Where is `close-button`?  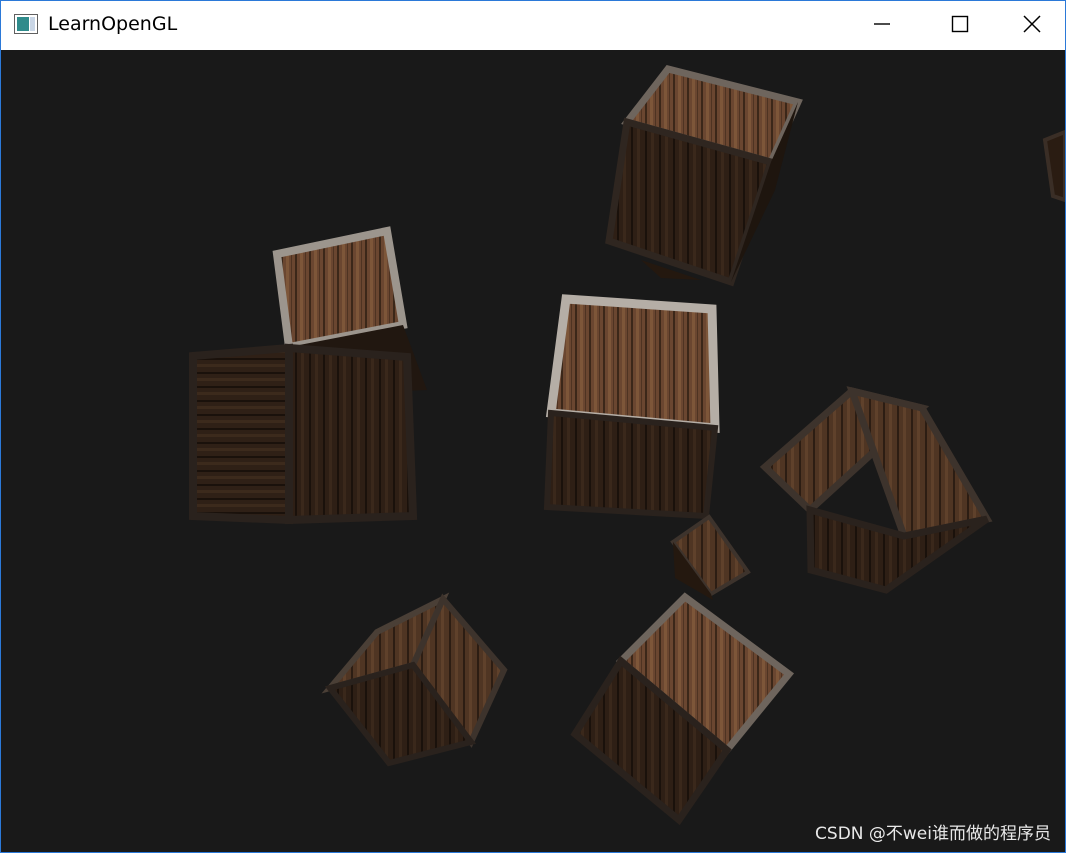 close-button is located at coordinates (1032, 25).